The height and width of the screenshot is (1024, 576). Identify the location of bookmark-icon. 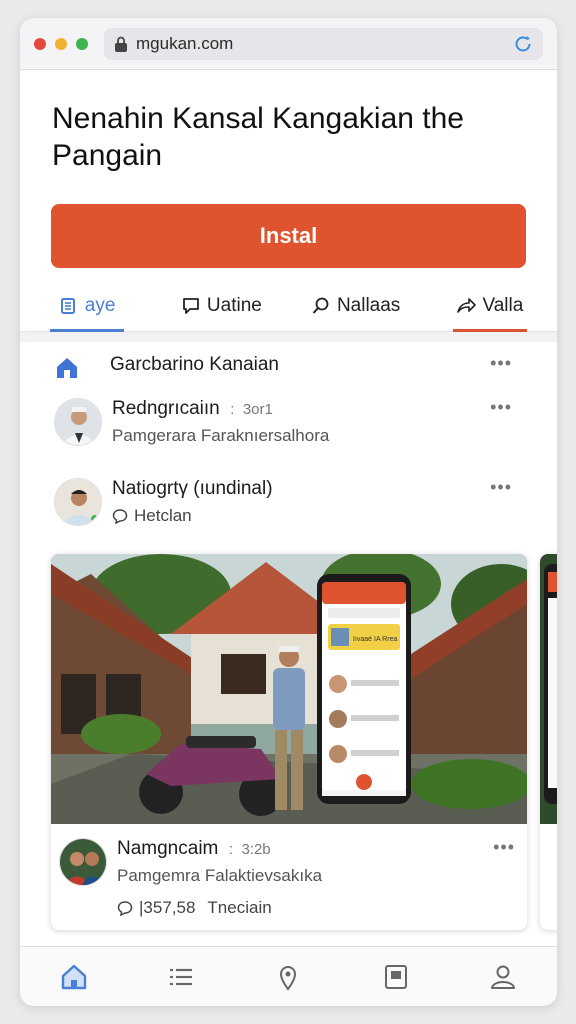
(395, 976).